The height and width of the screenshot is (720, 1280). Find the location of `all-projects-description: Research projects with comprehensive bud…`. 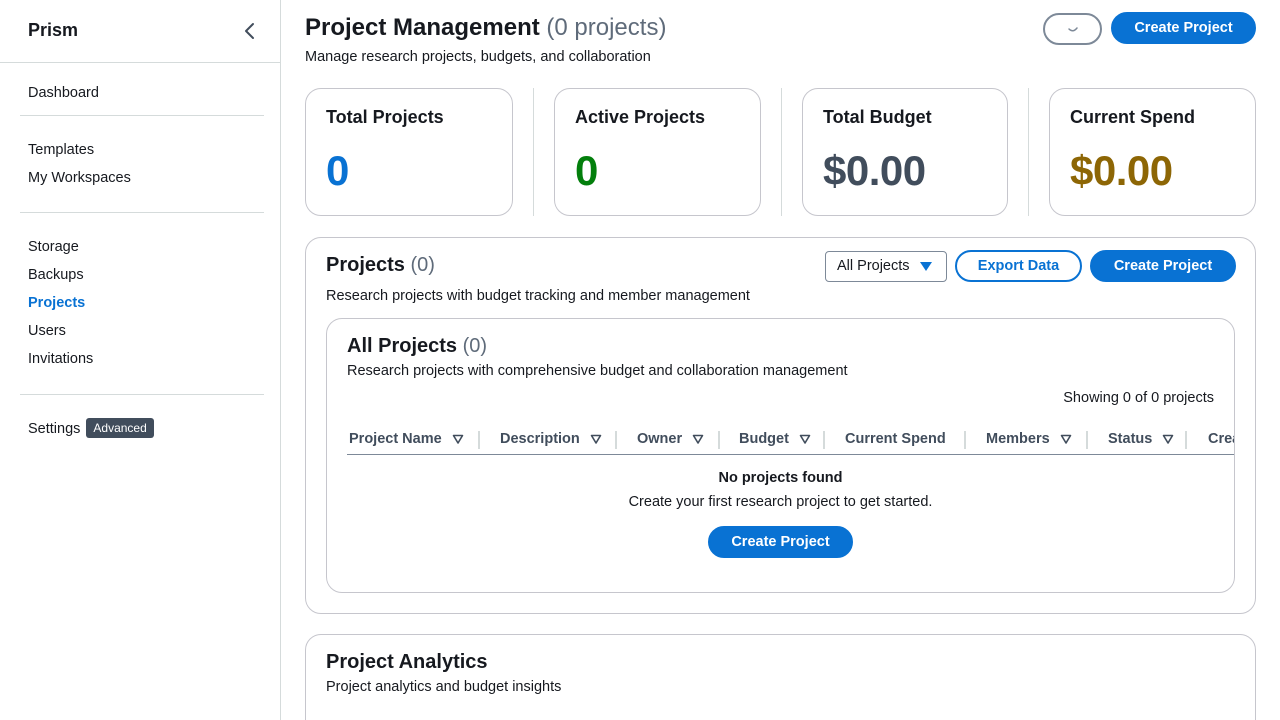

all-projects-description: Research projects with comprehensive bud… is located at coordinates (597, 371).